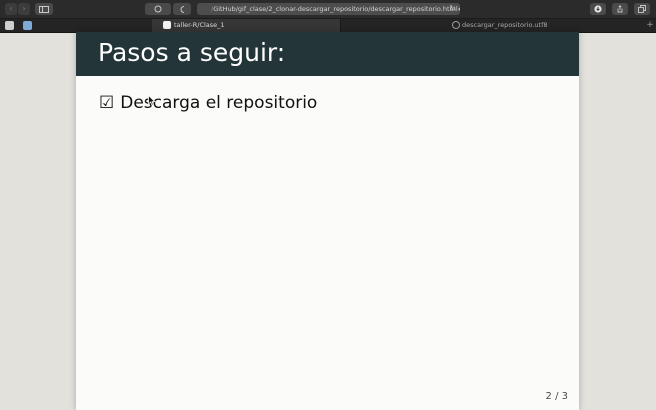 This screenshot has width=656, height=410. Describe the element at coordinates (199, 25) in the screenshot. I see `tab-title: taller-R/Clase_1` at that location.